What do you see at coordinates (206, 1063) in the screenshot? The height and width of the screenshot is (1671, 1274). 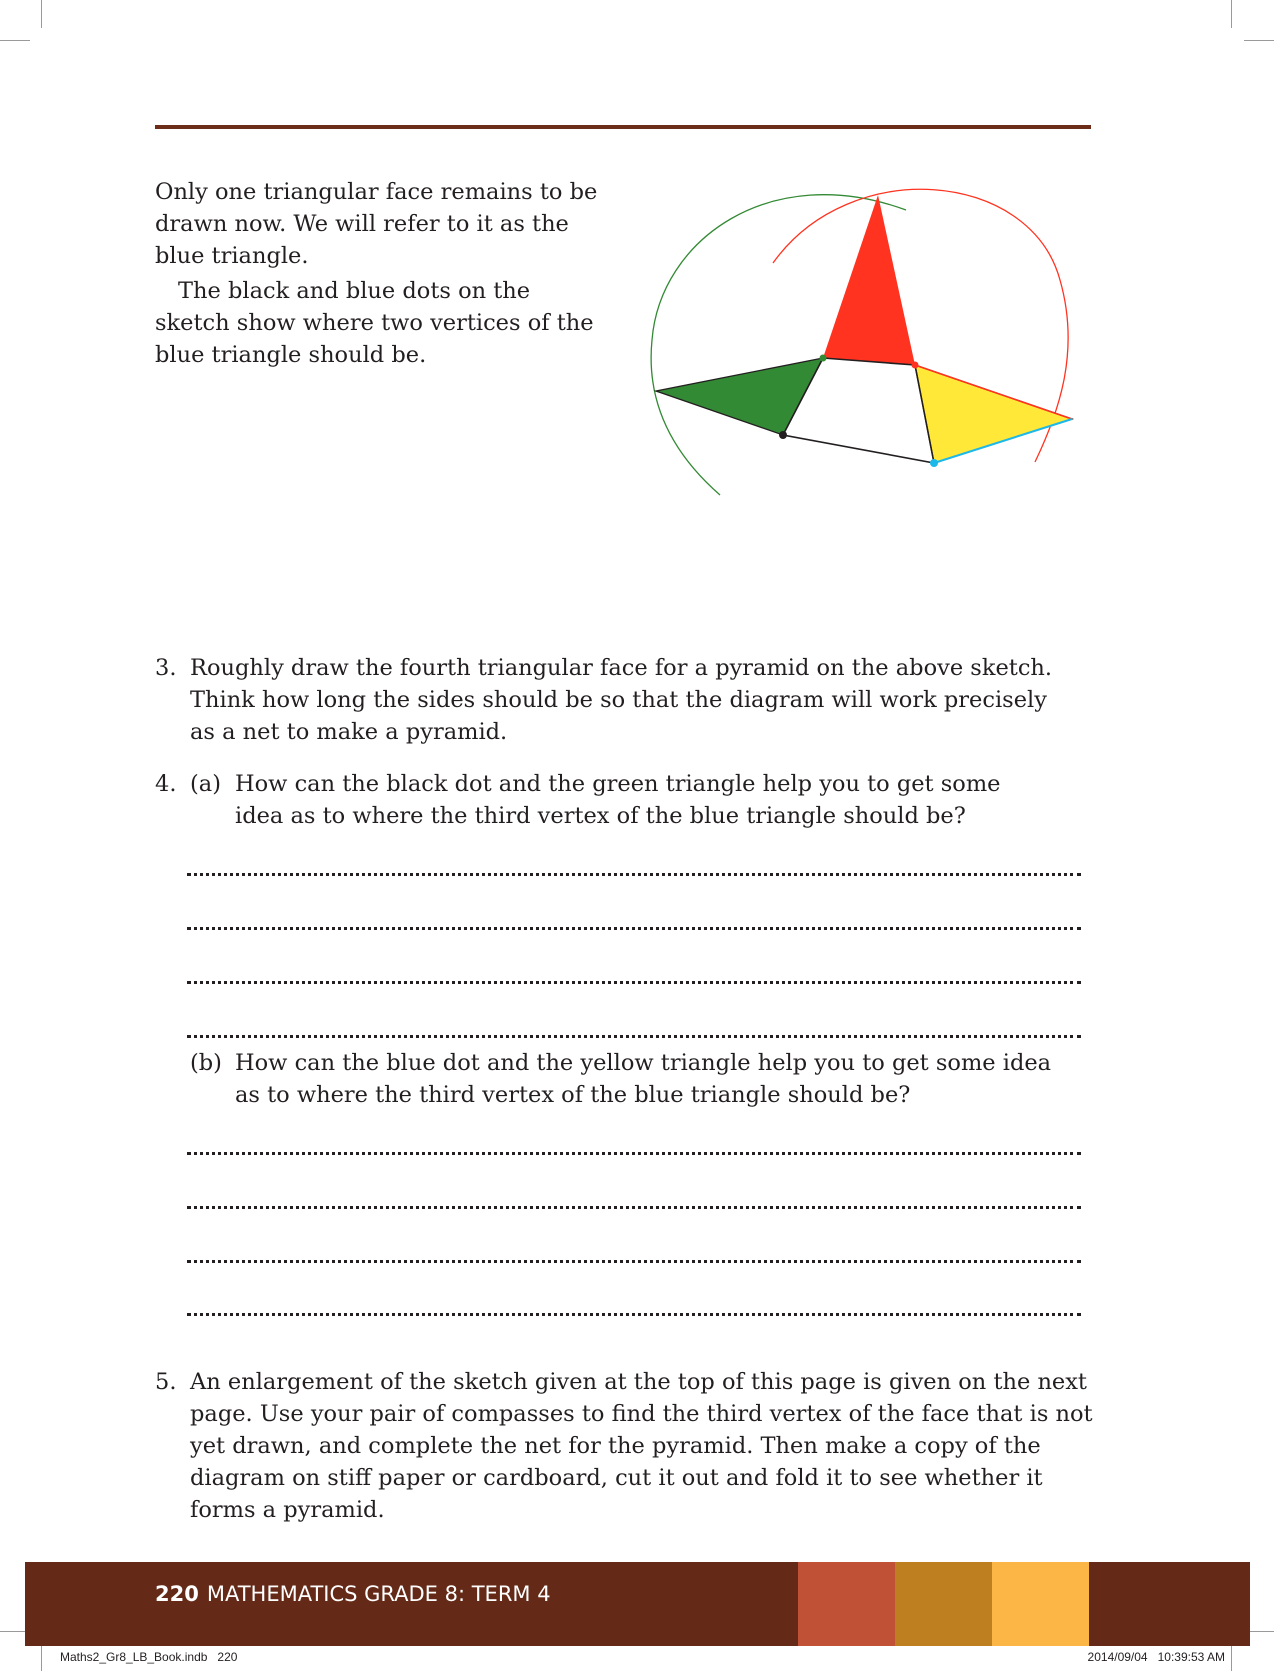 I see `sub-question-label: (b)` at bounding box center [206, 1063].